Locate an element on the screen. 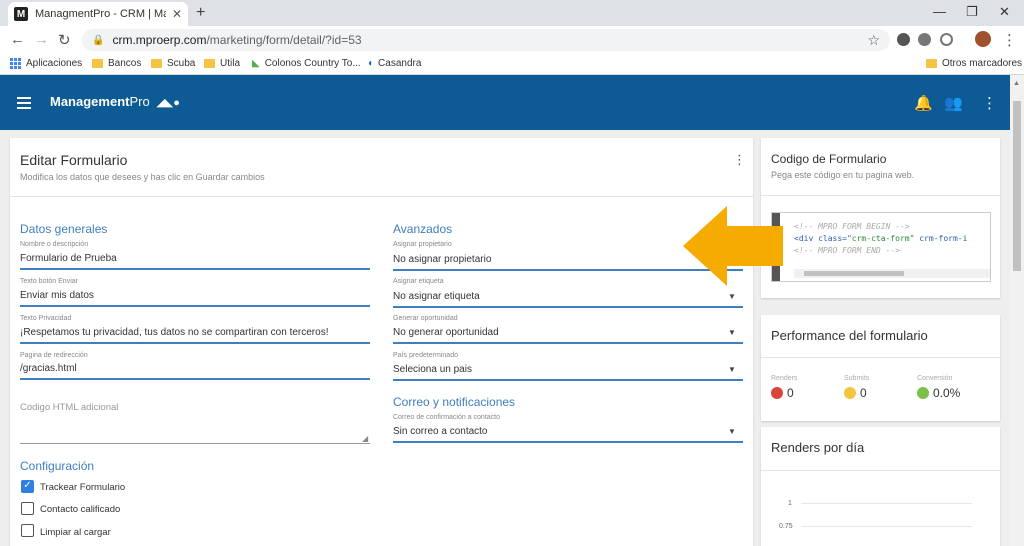 Image resolution: width=1024 pixels, height=546 pixels. lock-icon: 🔒 is located at coordinates (98, 40).